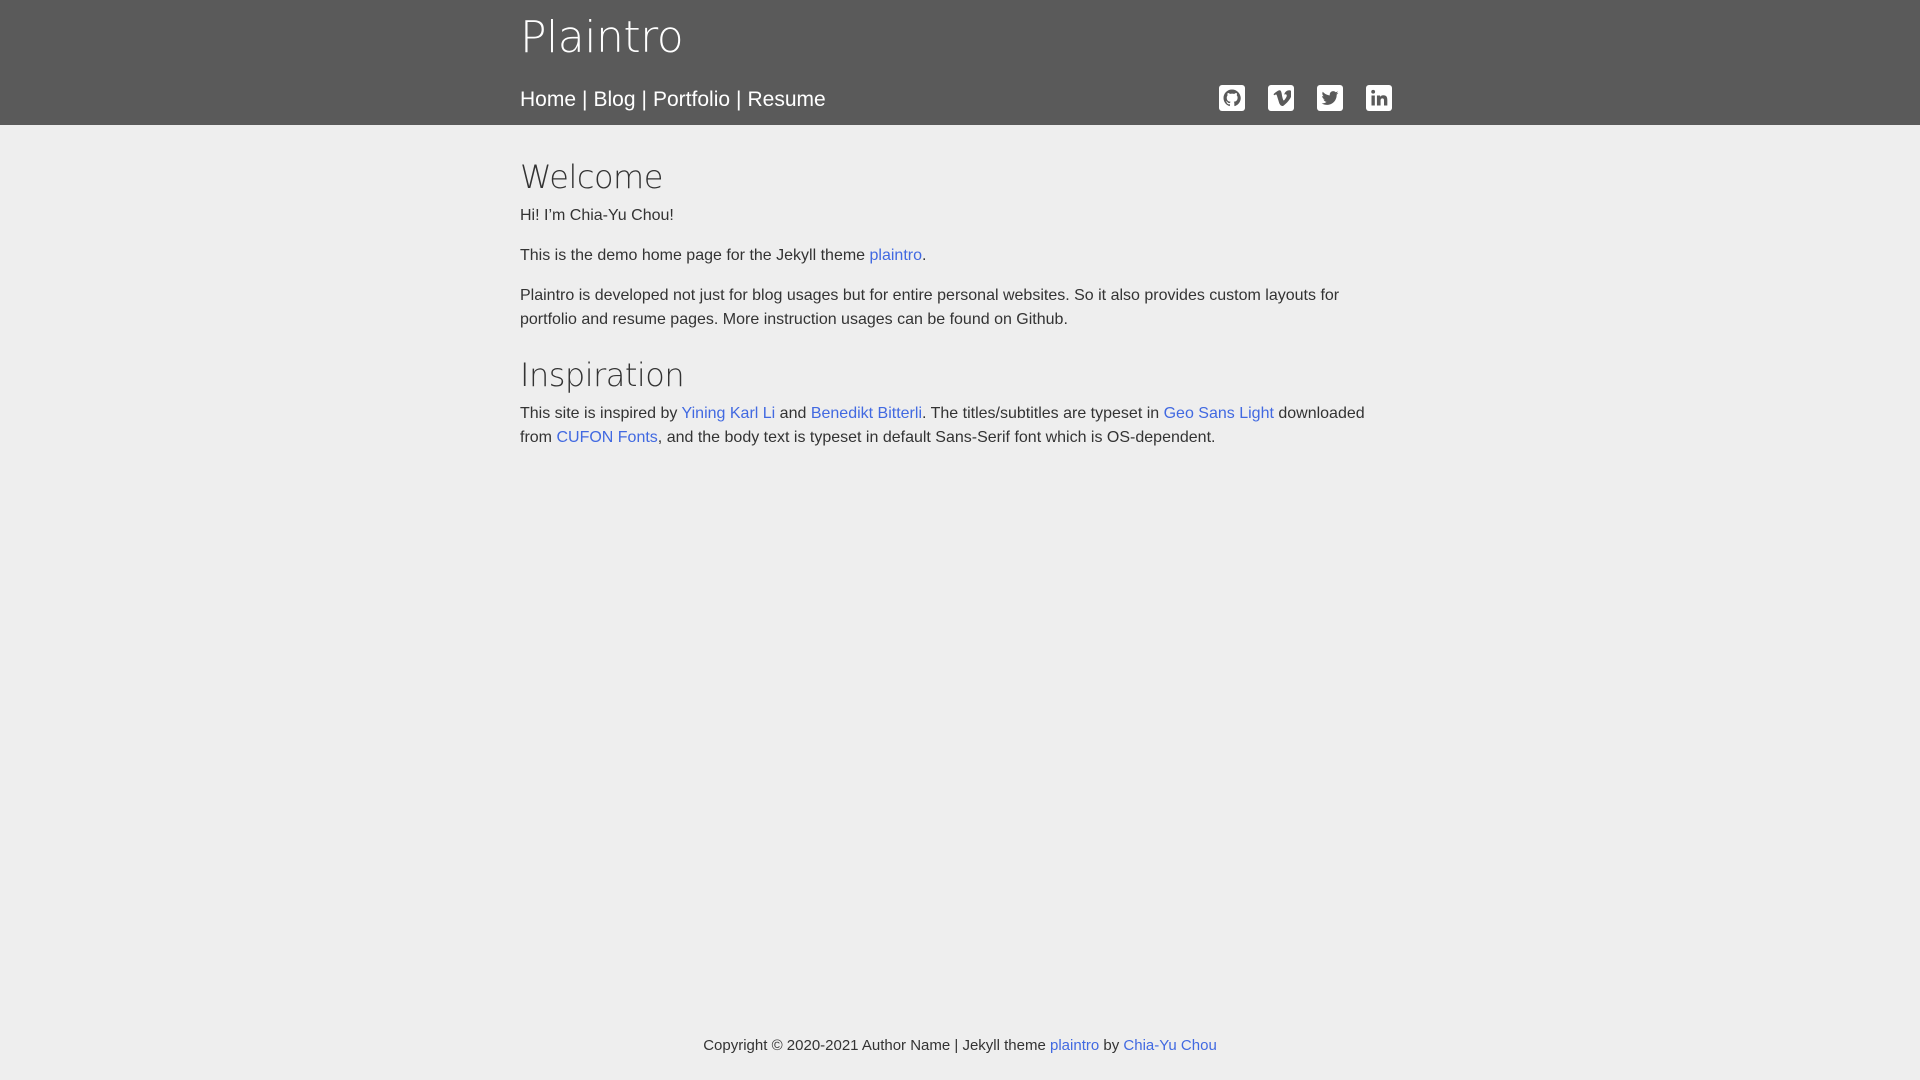  What do you see at coordinates (1111, 1045) in the screenshot?
I see `footer-text: by` at bounding box center [1111, 1045].